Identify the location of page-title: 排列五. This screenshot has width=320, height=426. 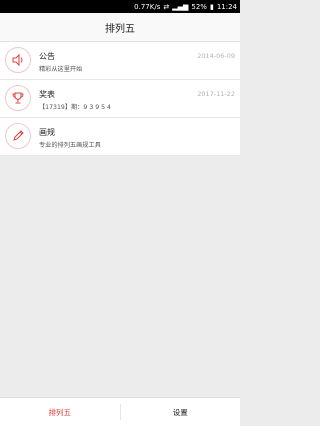
(120, 29).